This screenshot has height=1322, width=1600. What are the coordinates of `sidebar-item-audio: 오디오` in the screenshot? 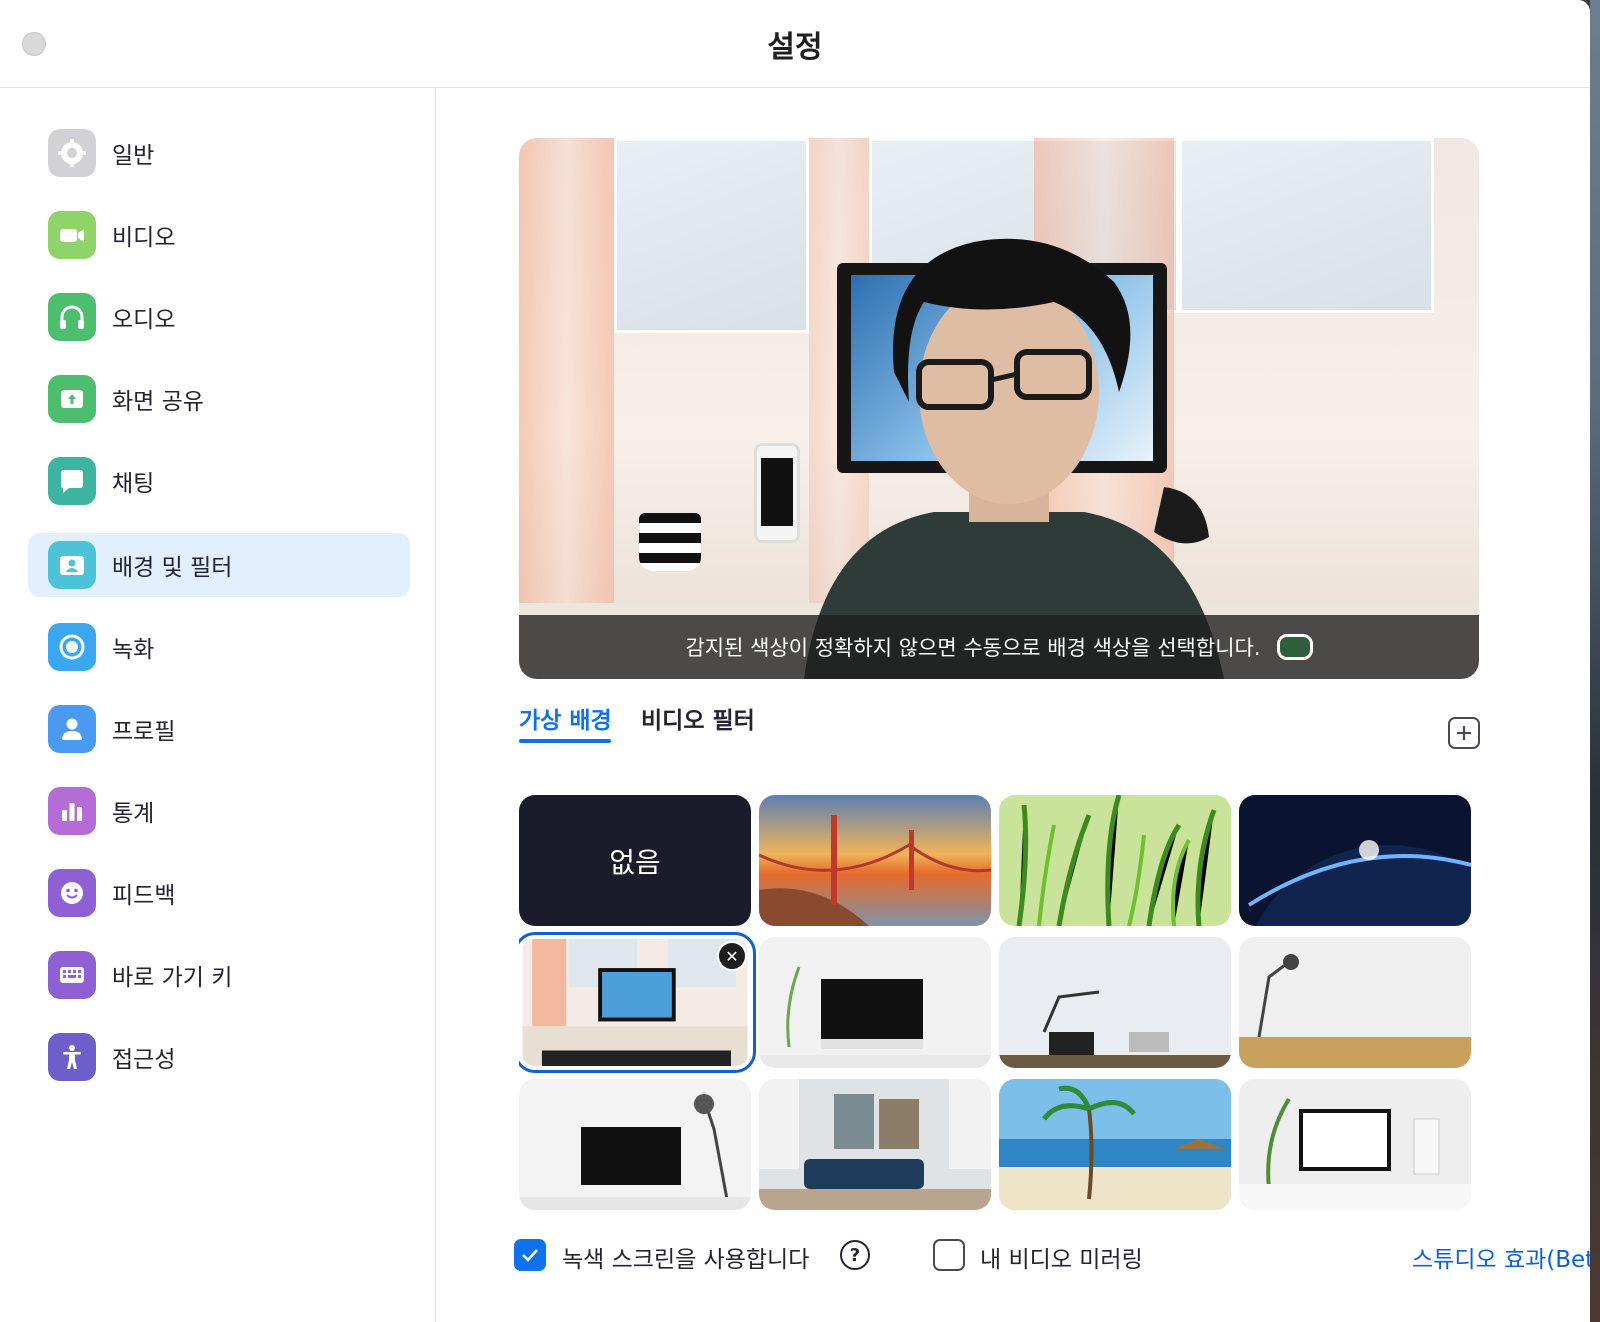 It's located at (219, 317).